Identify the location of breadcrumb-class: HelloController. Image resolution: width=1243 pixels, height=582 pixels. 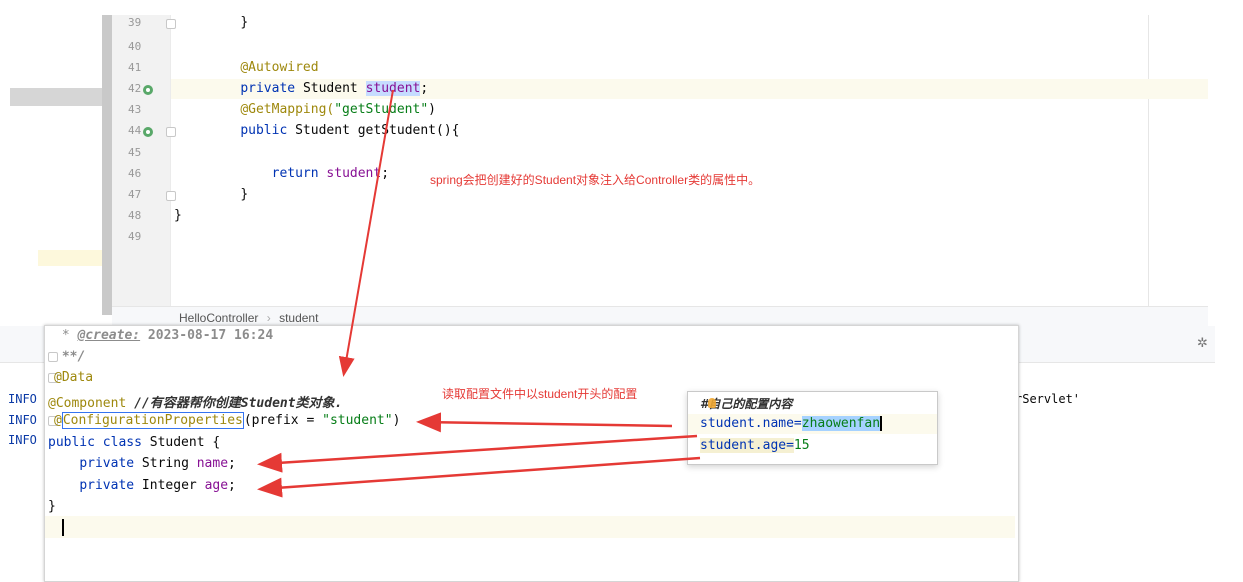
(218, 318).